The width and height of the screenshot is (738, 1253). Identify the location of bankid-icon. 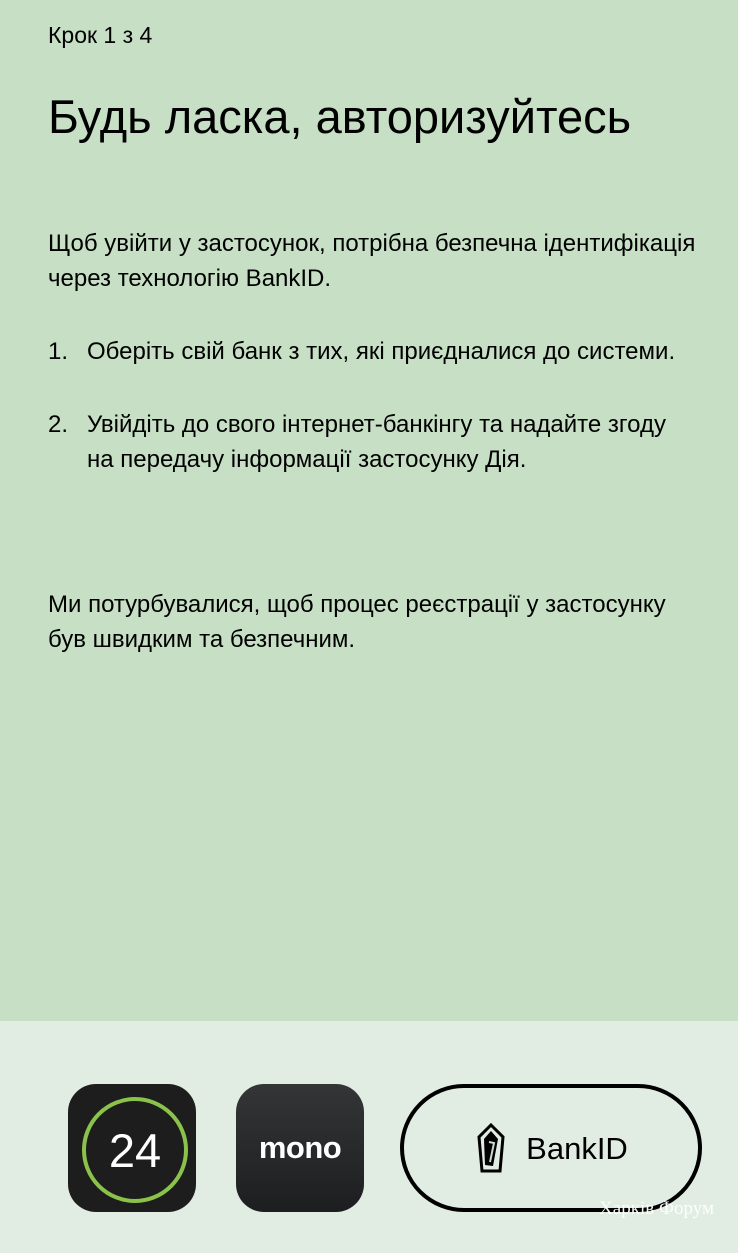
(491, 1147).